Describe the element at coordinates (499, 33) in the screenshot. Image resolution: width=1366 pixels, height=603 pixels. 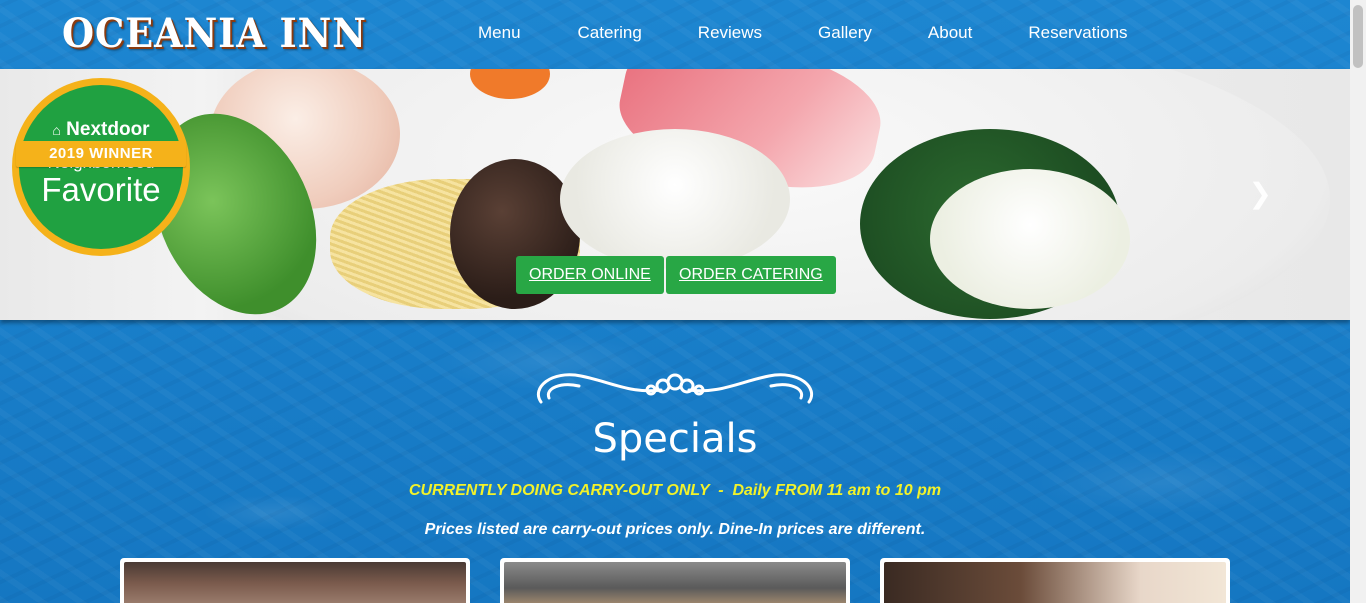
I see `nav-menu: Menu` at that location.